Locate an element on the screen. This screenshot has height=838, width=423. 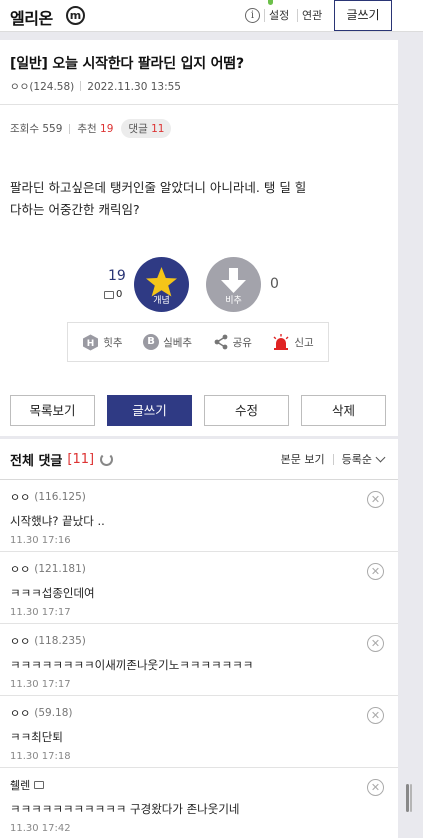
comment-time: 11.30 17:18 is located at coordinates (40, 756).